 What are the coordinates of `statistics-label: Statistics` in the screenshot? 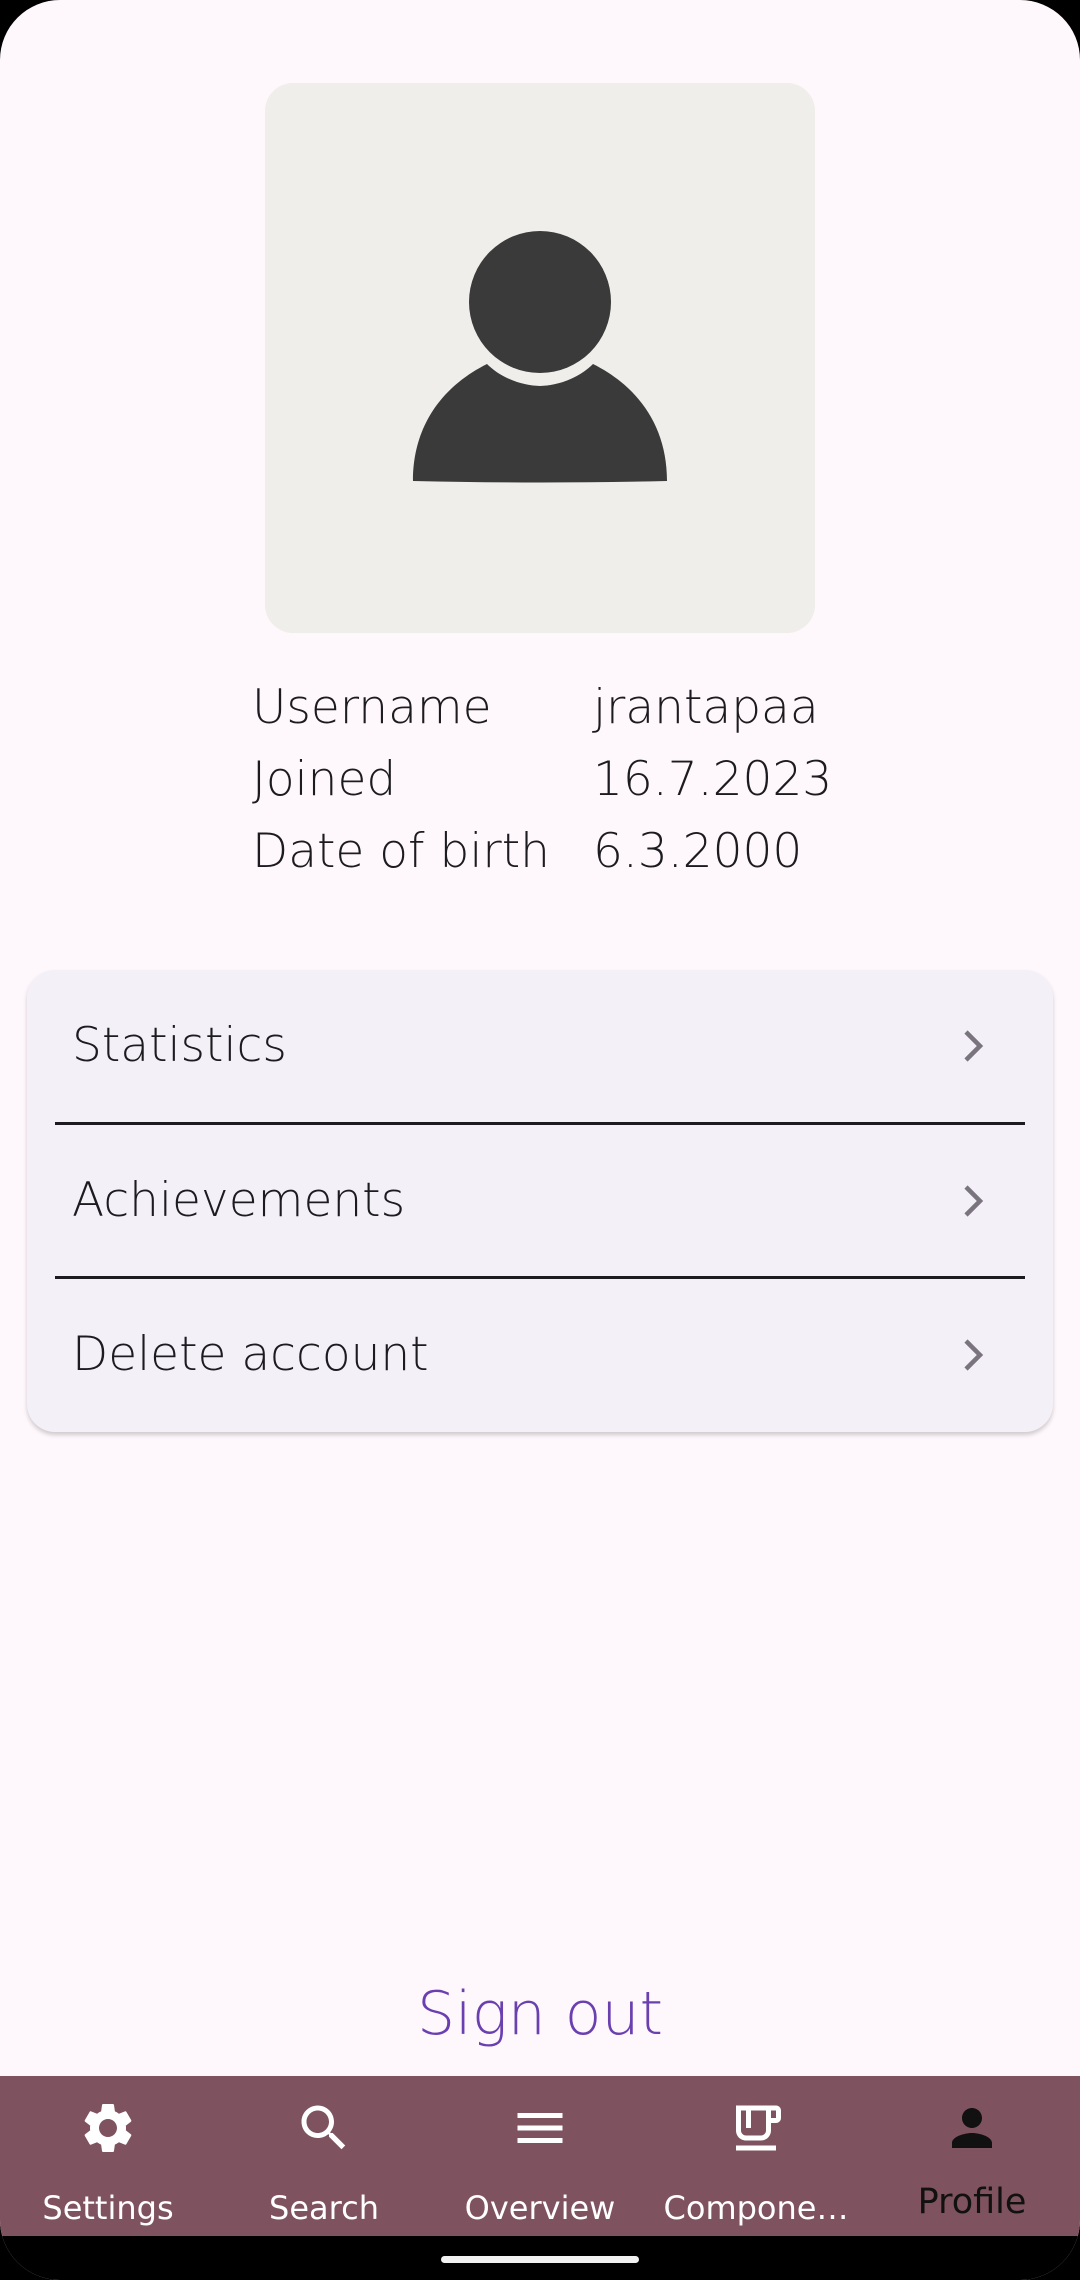 It's located at (179, 1045).